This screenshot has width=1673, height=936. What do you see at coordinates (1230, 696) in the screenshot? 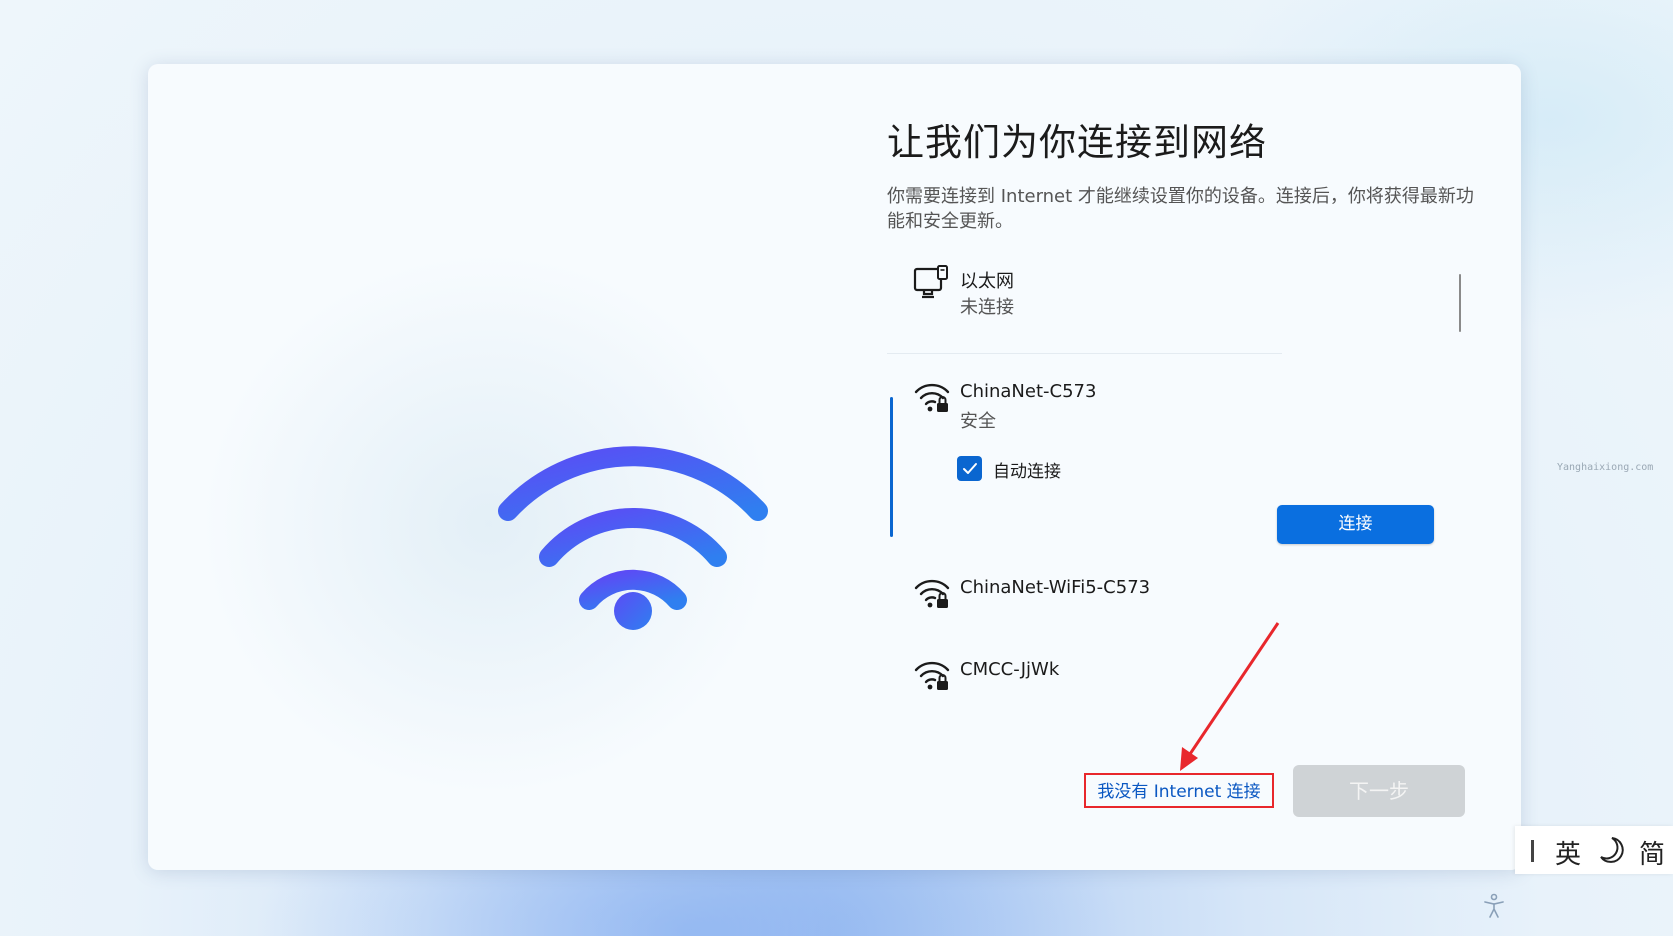
I see `annotation-arrow` at bounding box center [1230, 696].